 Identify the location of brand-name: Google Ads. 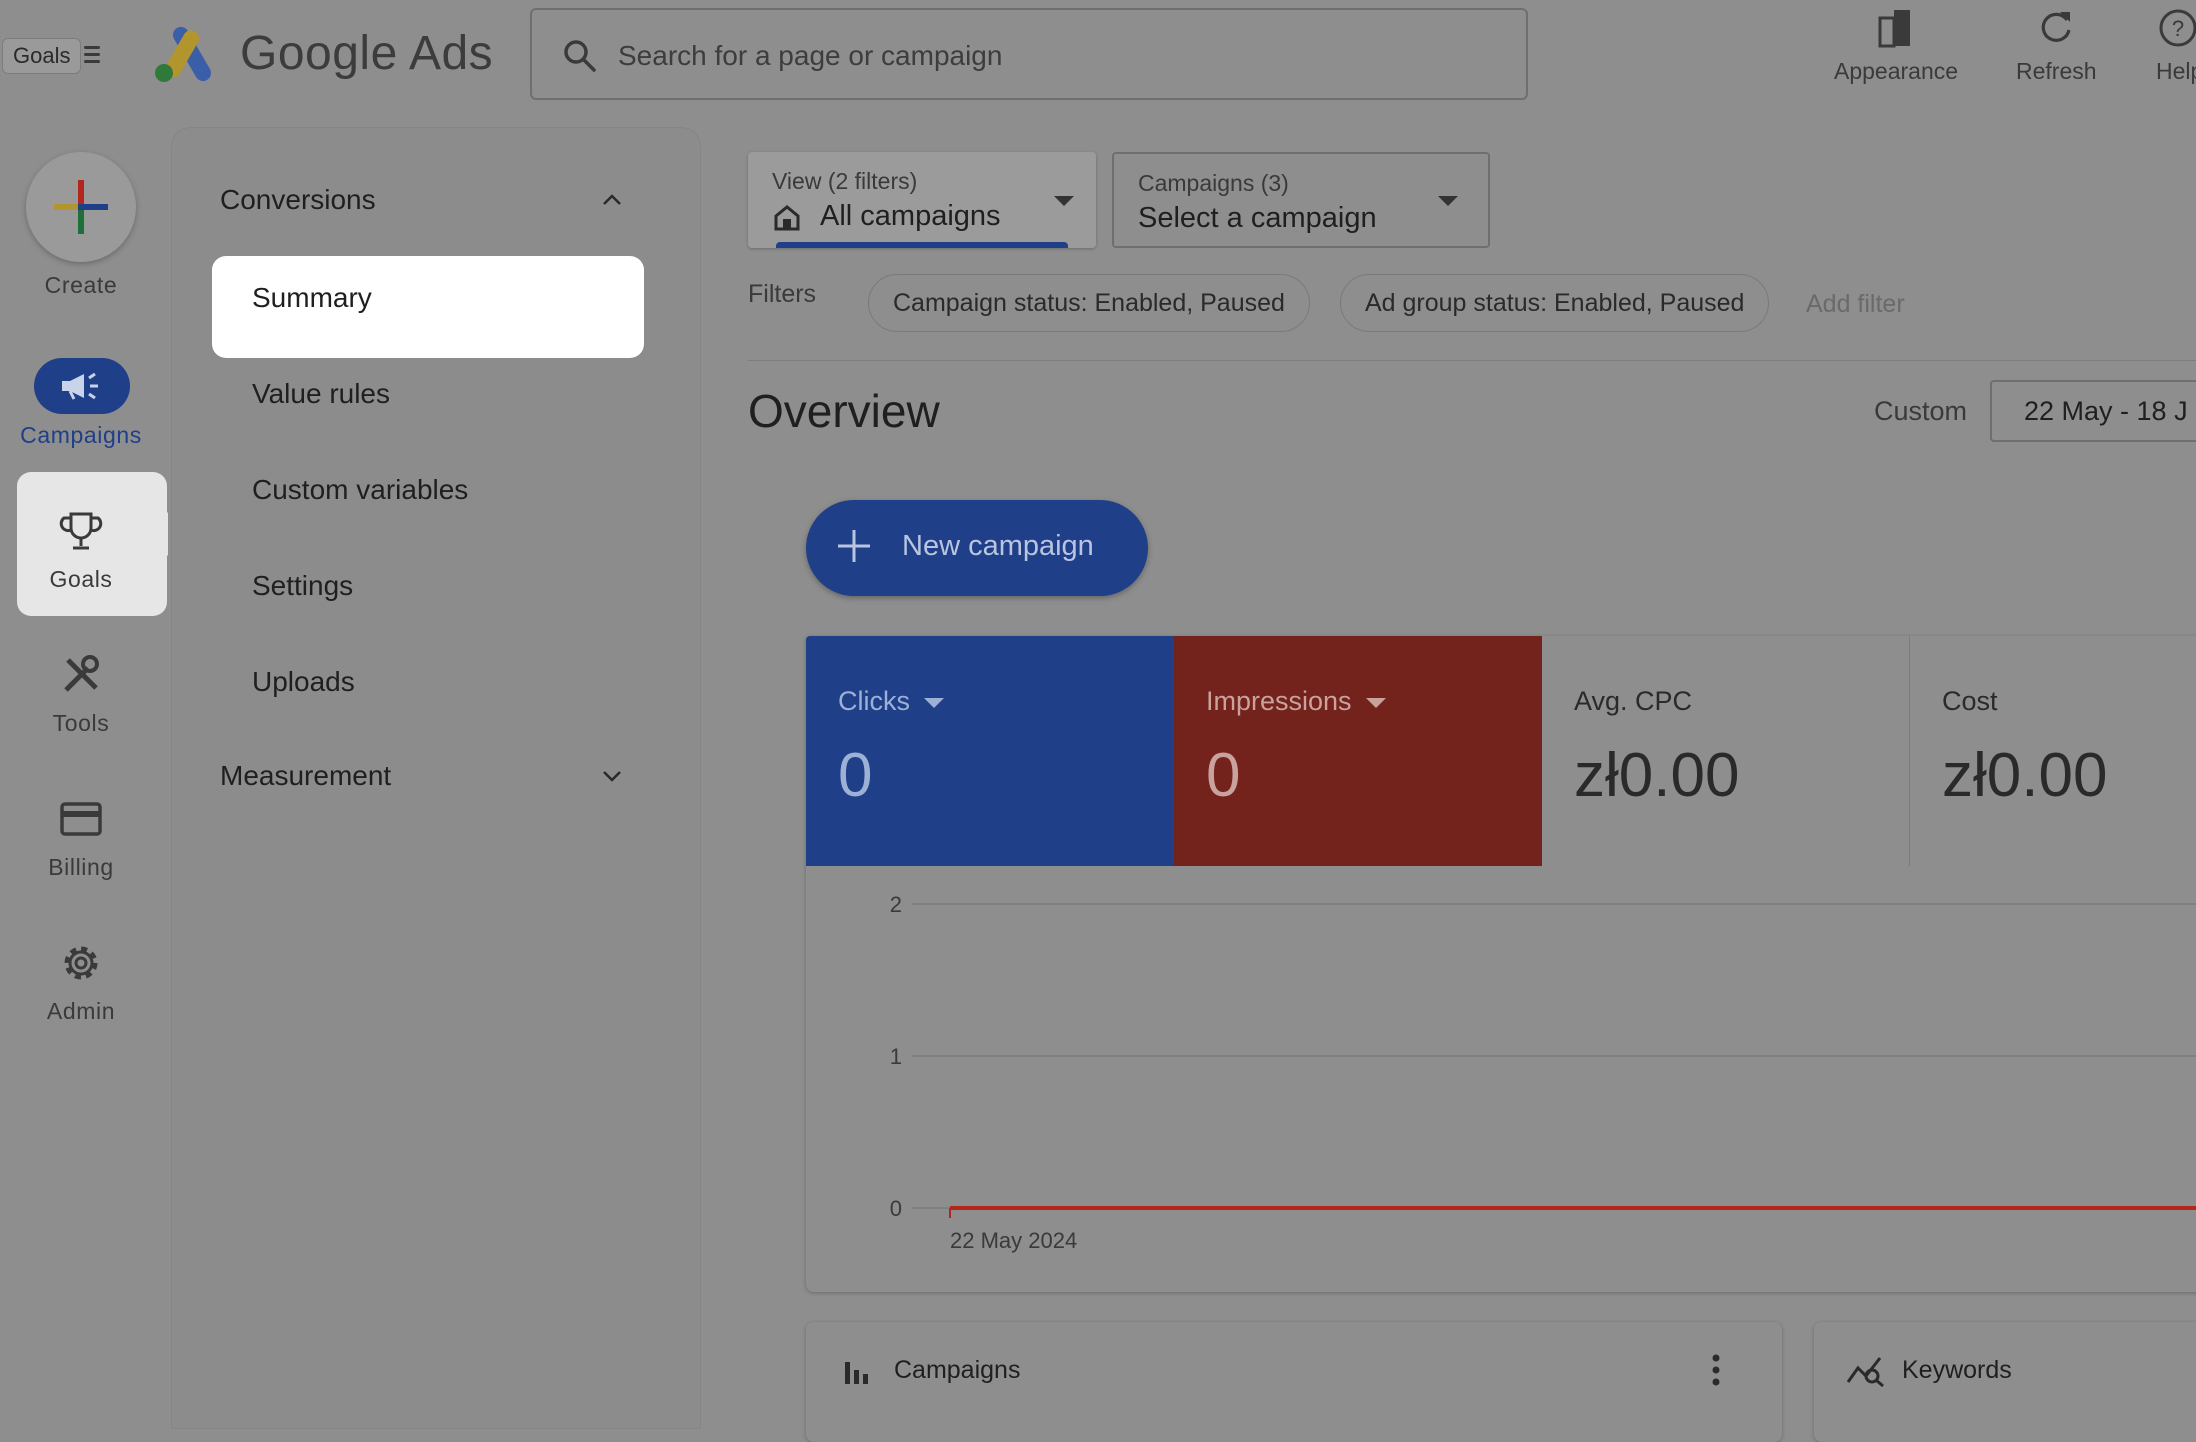
(367, 53).